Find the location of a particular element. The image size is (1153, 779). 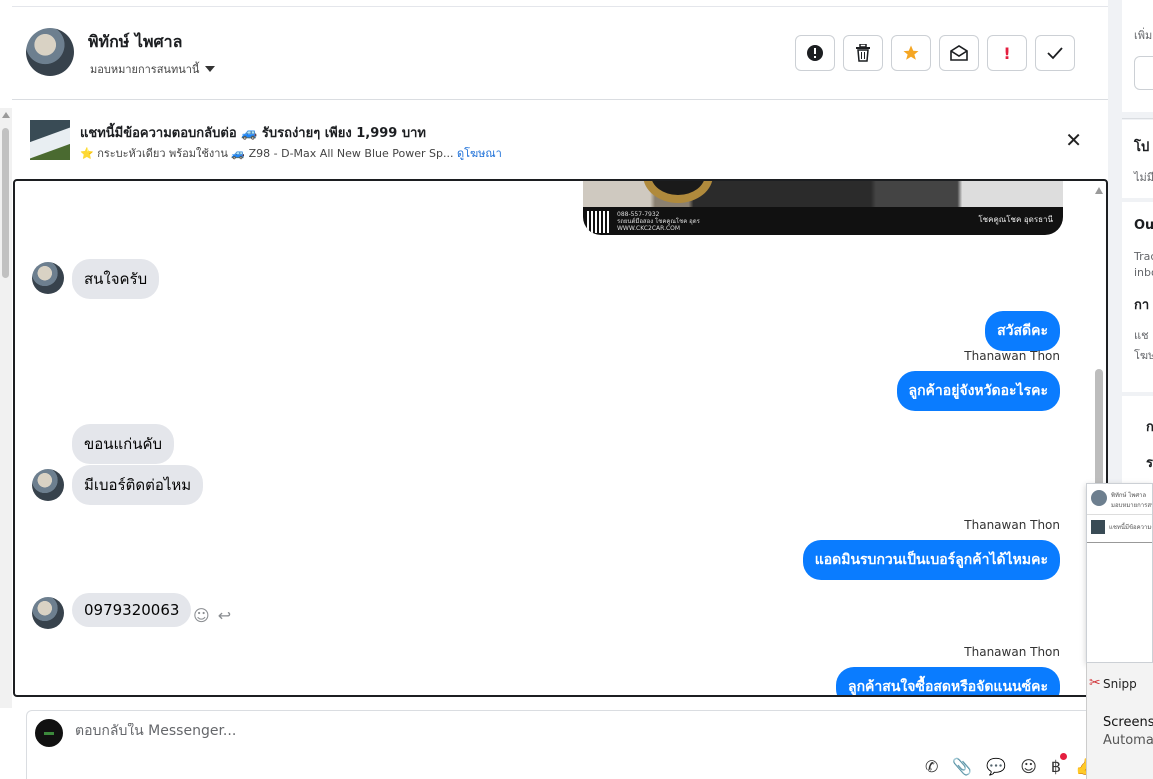

details-card: โป ไม่มี is located at coordinates (1137, 159).